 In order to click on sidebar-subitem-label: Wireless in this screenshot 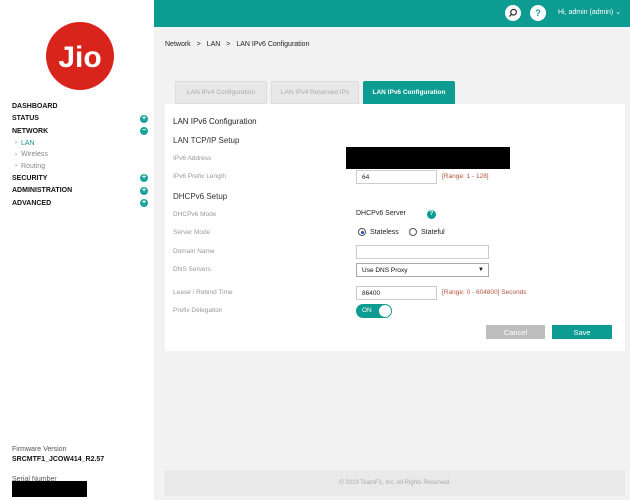, I will do `click(34, 155)`.